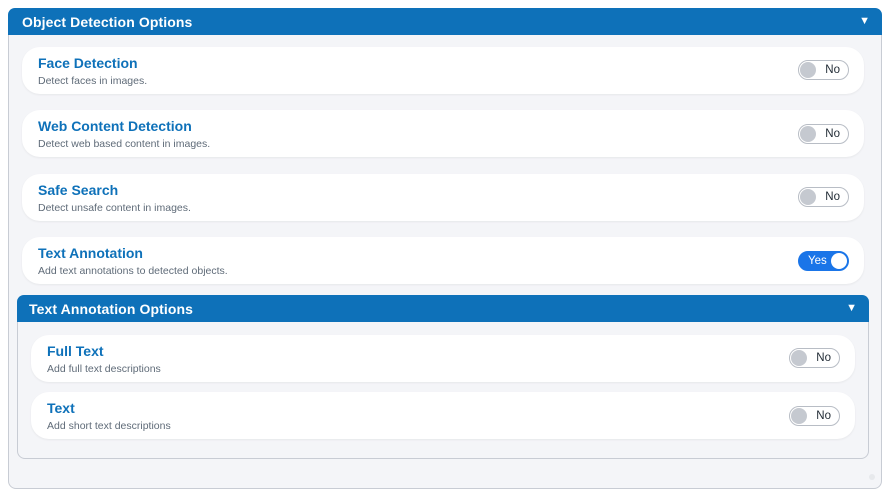 The image size is (888, 493). What do you see at coordinates (61, 408) in the screenshot?
I see `option-label: Text` at bounding box center [61, 408].